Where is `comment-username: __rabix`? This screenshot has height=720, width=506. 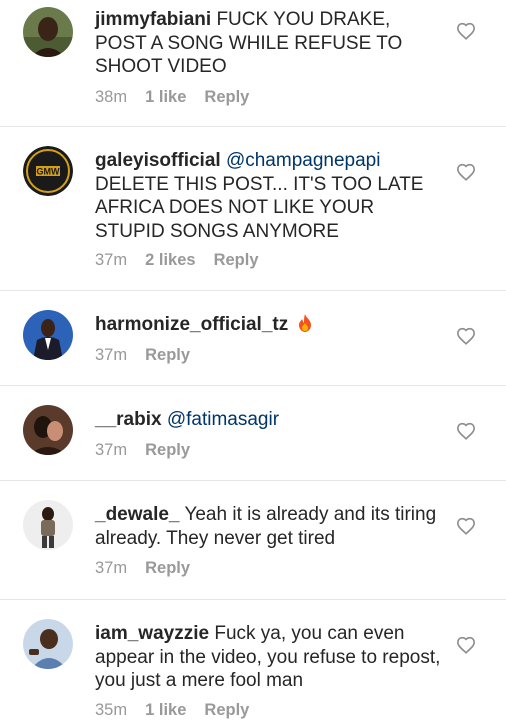
comment-username: __rabix is located at coordinates (128, 419).